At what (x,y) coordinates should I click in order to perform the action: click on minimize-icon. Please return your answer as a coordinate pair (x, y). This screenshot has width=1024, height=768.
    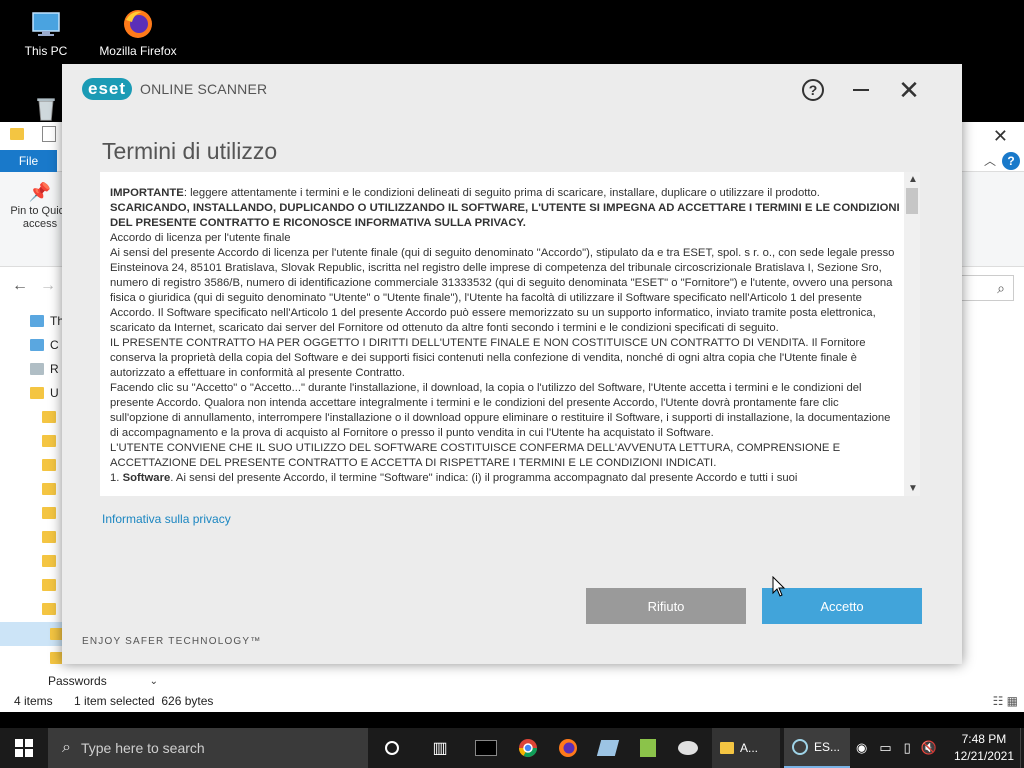
    Looking at the image, I should click on (861, 90).